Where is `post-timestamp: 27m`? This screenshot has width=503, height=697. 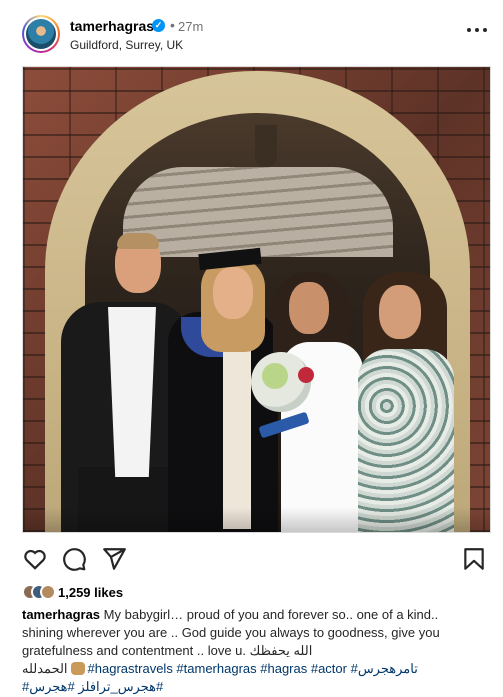 post-timestamp: 27m is located at coordinates (190, 26).